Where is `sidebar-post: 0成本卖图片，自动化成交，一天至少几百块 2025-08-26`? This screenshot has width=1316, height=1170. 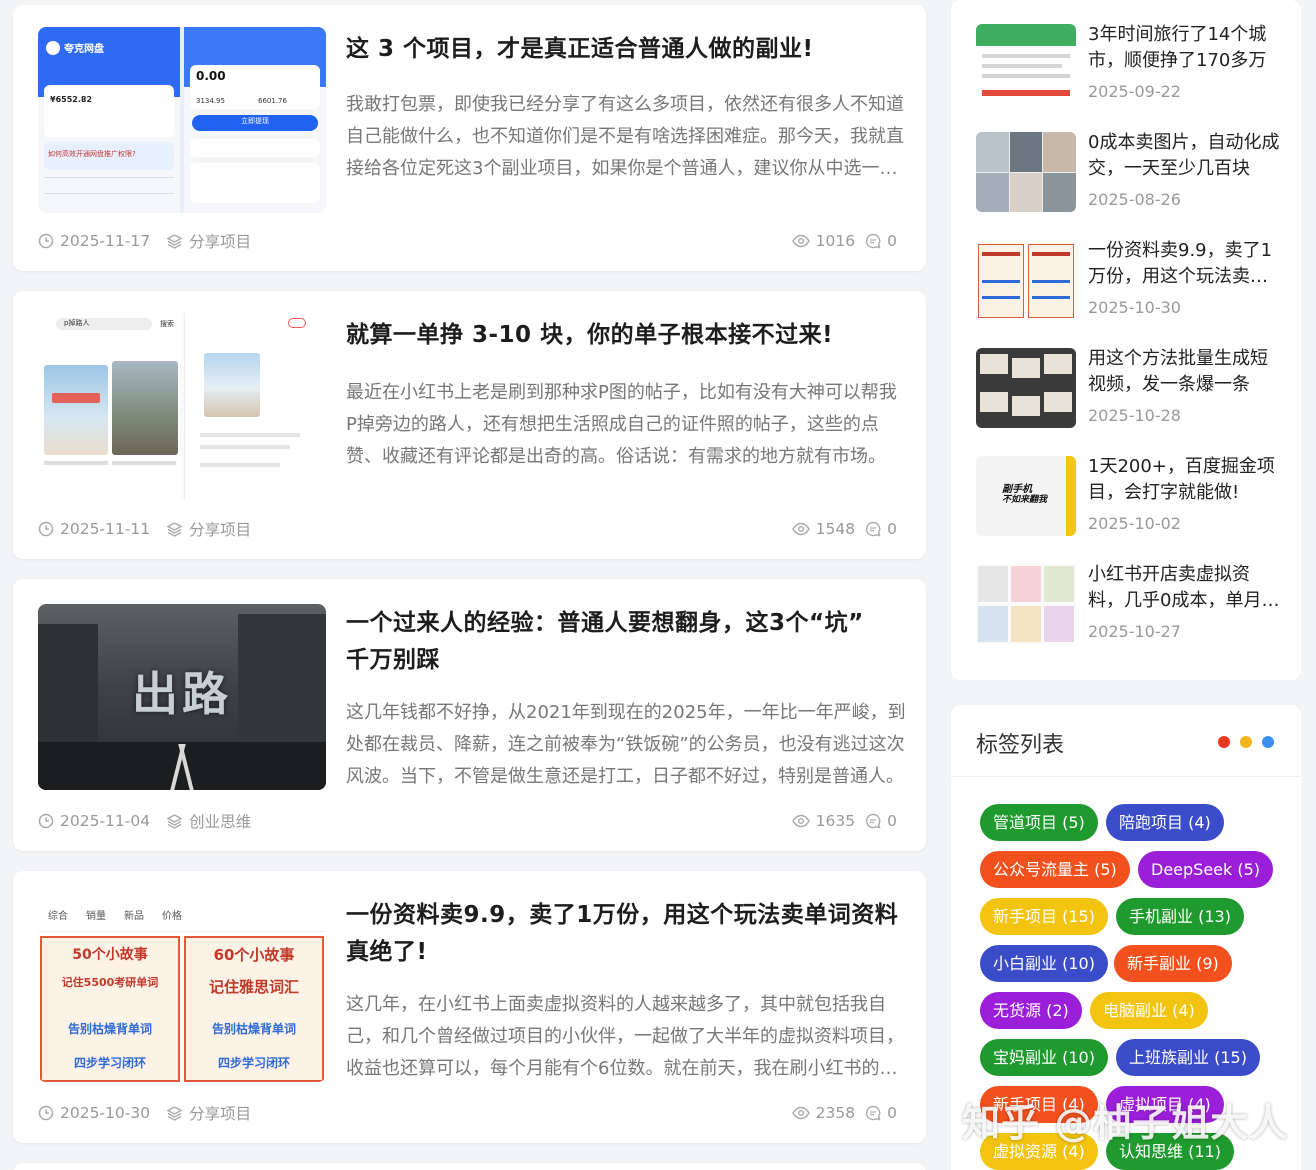
sidebar-post: 0成本卖图片，自动化成交，一天至少几百块 2025-08-26 is located at coordinates (1128, 173).